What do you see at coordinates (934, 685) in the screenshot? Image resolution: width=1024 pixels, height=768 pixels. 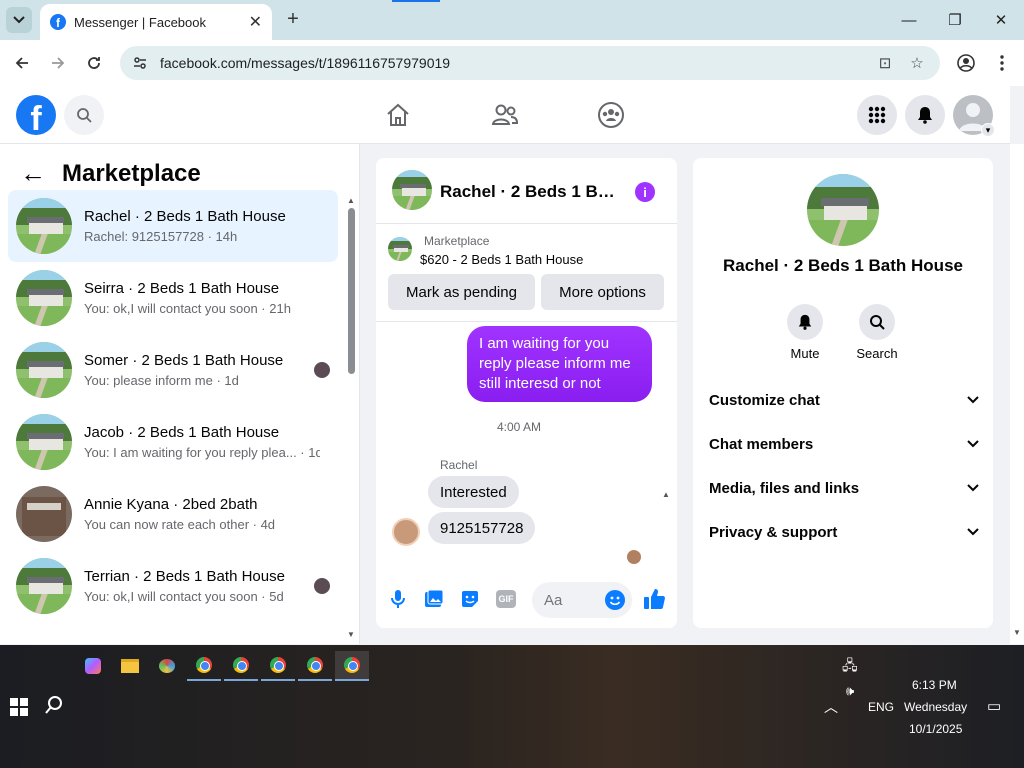 I see `clock-time: 6:13 PM` at bounding box center [934, 685].